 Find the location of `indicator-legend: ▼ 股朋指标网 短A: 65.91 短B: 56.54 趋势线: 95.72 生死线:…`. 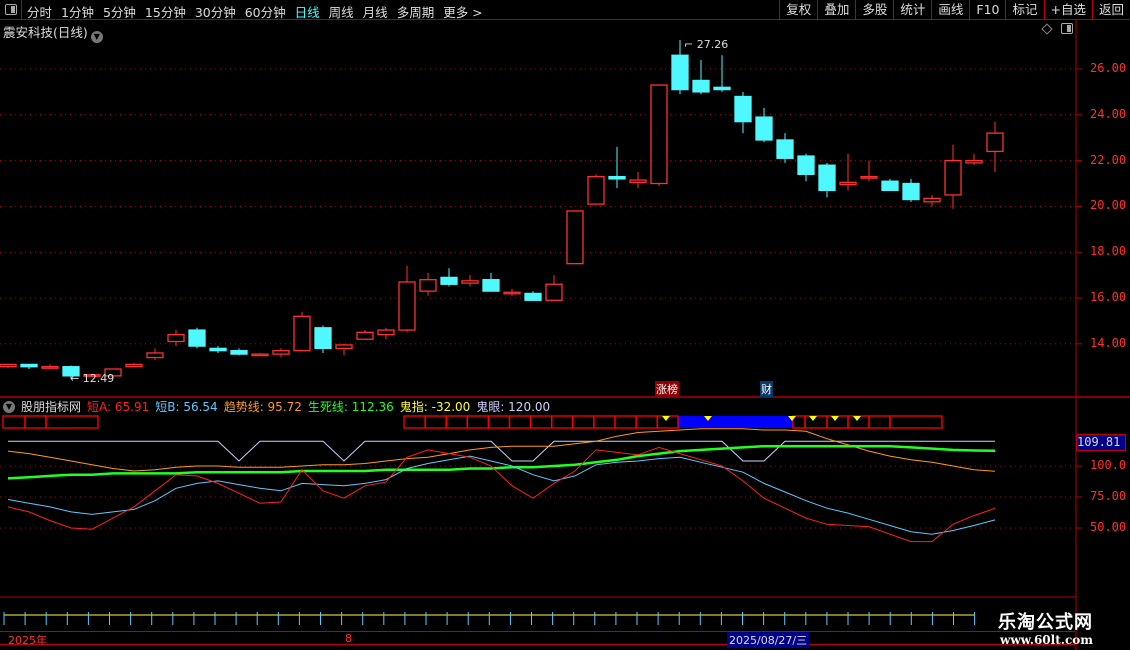

indicator-legend: ▼ 股朋指标网 短A: 65.91 短B: 56.54 趋势线: 95.72 生死线:… is located at coordinates (276, 406).